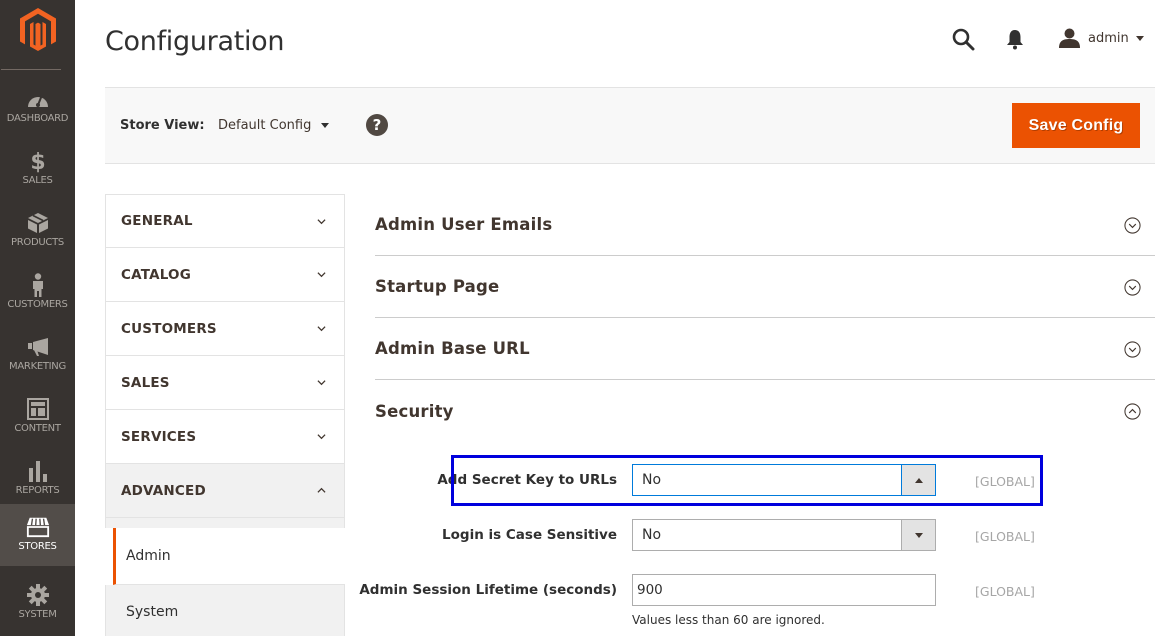  I want to click on section-admin-user-emails: Admin User Emails, so click(765, 225).